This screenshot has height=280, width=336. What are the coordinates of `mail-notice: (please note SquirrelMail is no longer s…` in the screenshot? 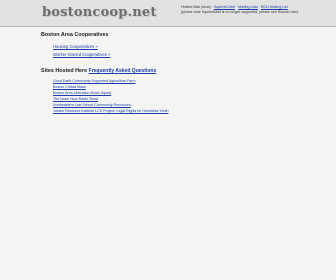 It's located at (240, 12).